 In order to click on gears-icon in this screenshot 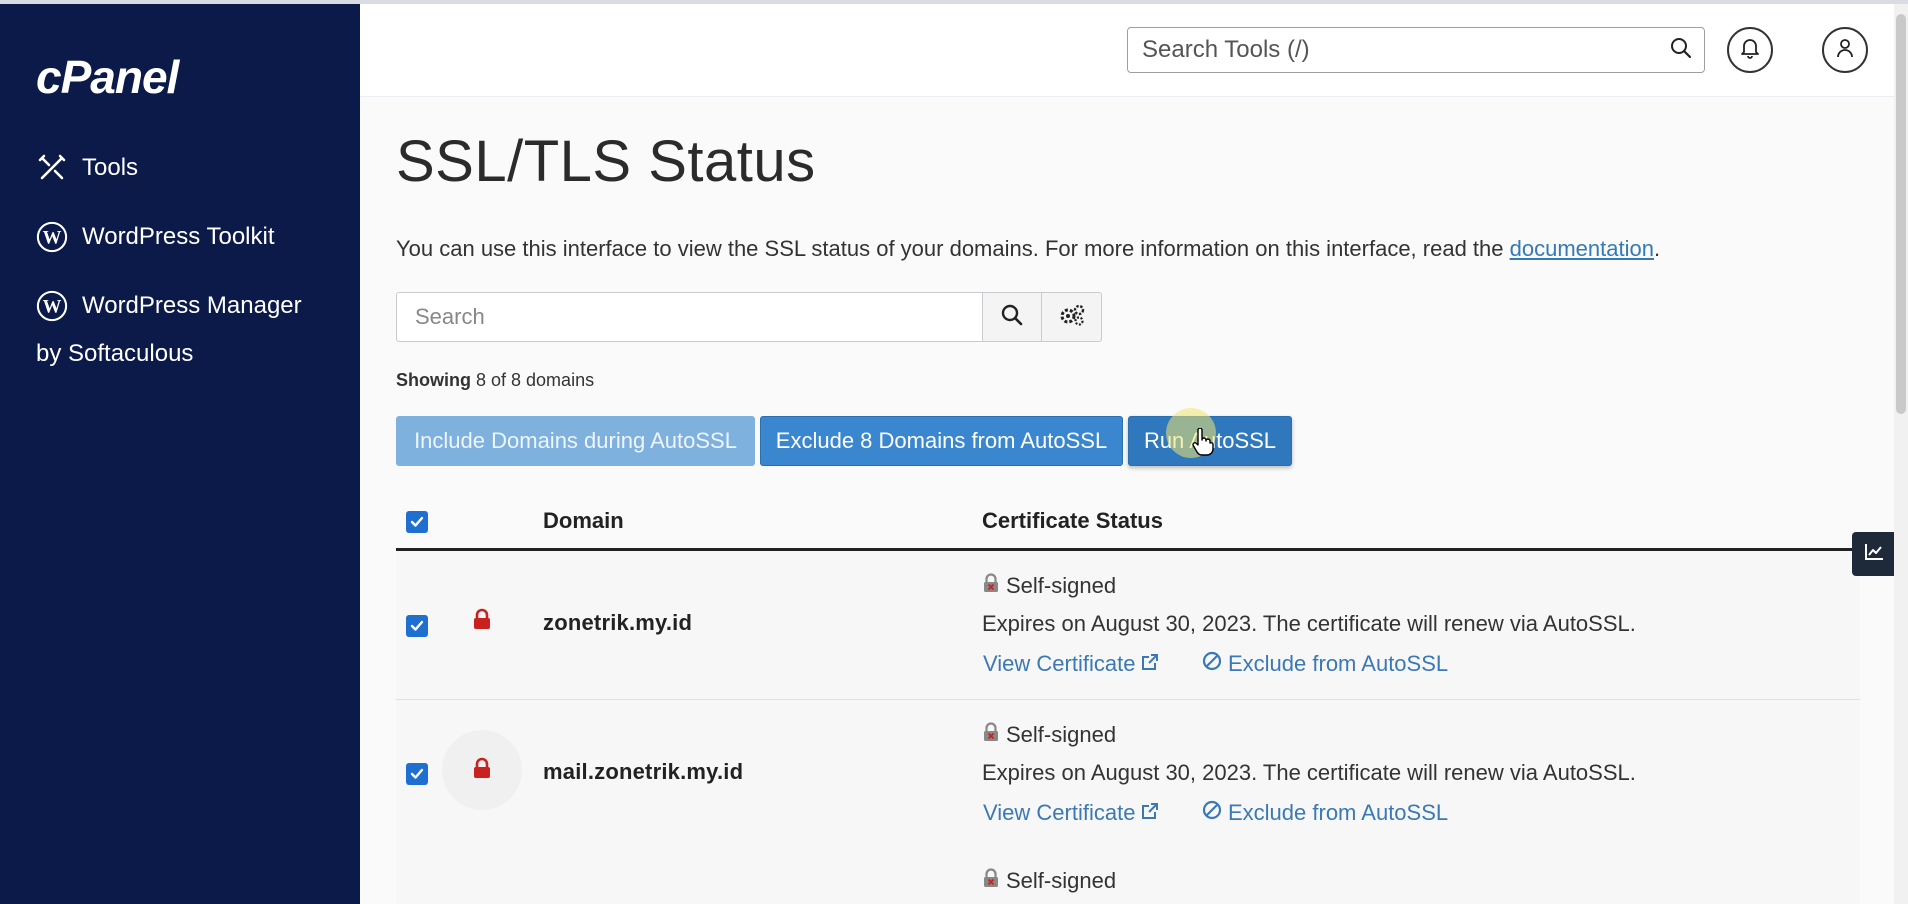, I will do `click(1072, 317)`.